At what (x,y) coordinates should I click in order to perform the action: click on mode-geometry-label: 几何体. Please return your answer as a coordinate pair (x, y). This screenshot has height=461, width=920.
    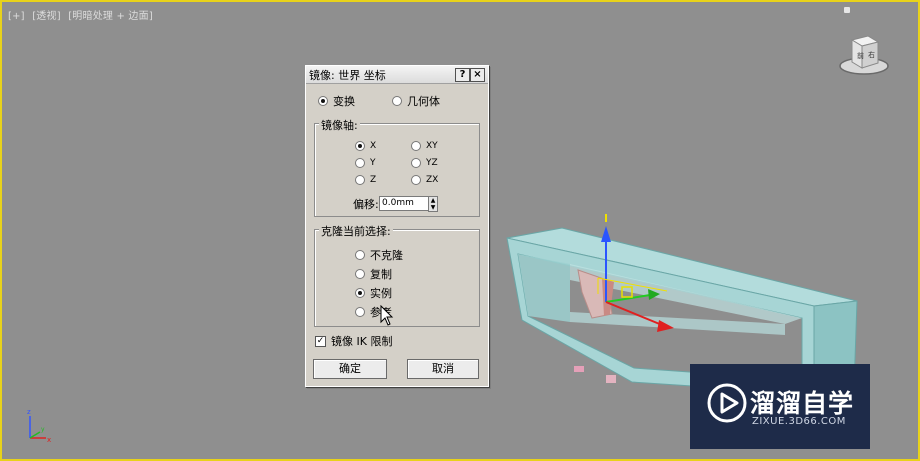
    Looking at the image, I should click on (423, 101).